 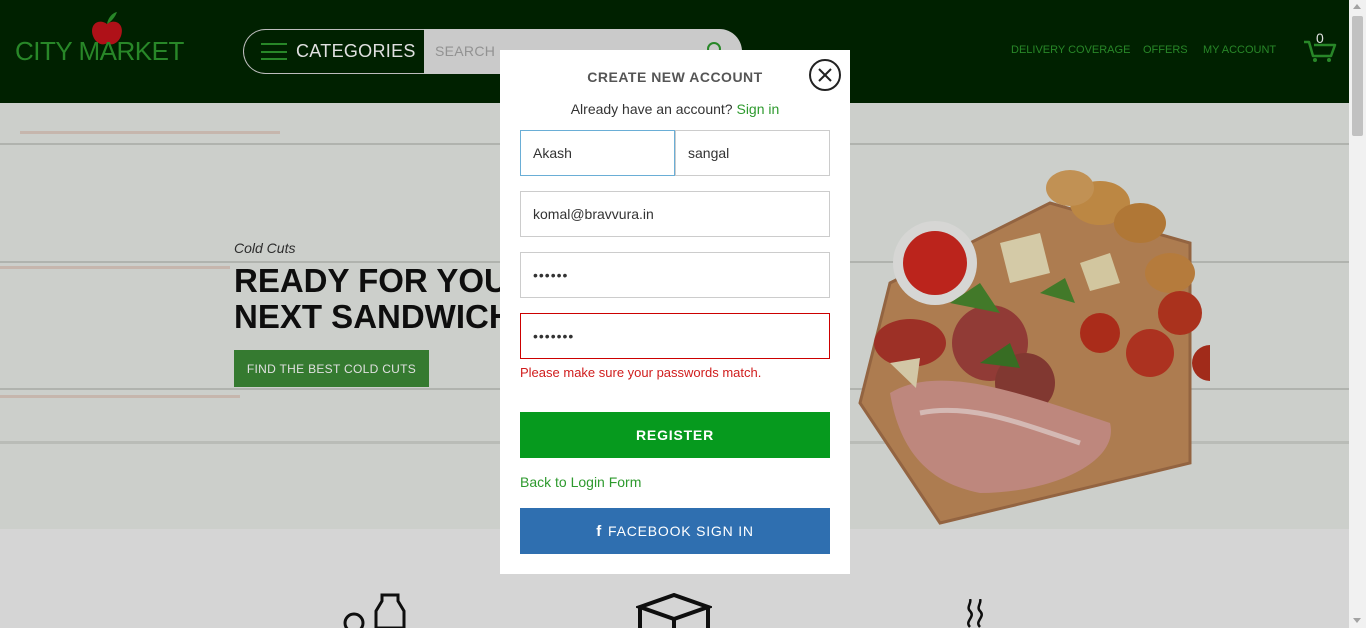 What do you see at coordinates (1357, 6) in the screenshot?
I see `scroll-up-arrow` at bounding box center [1357, 6].